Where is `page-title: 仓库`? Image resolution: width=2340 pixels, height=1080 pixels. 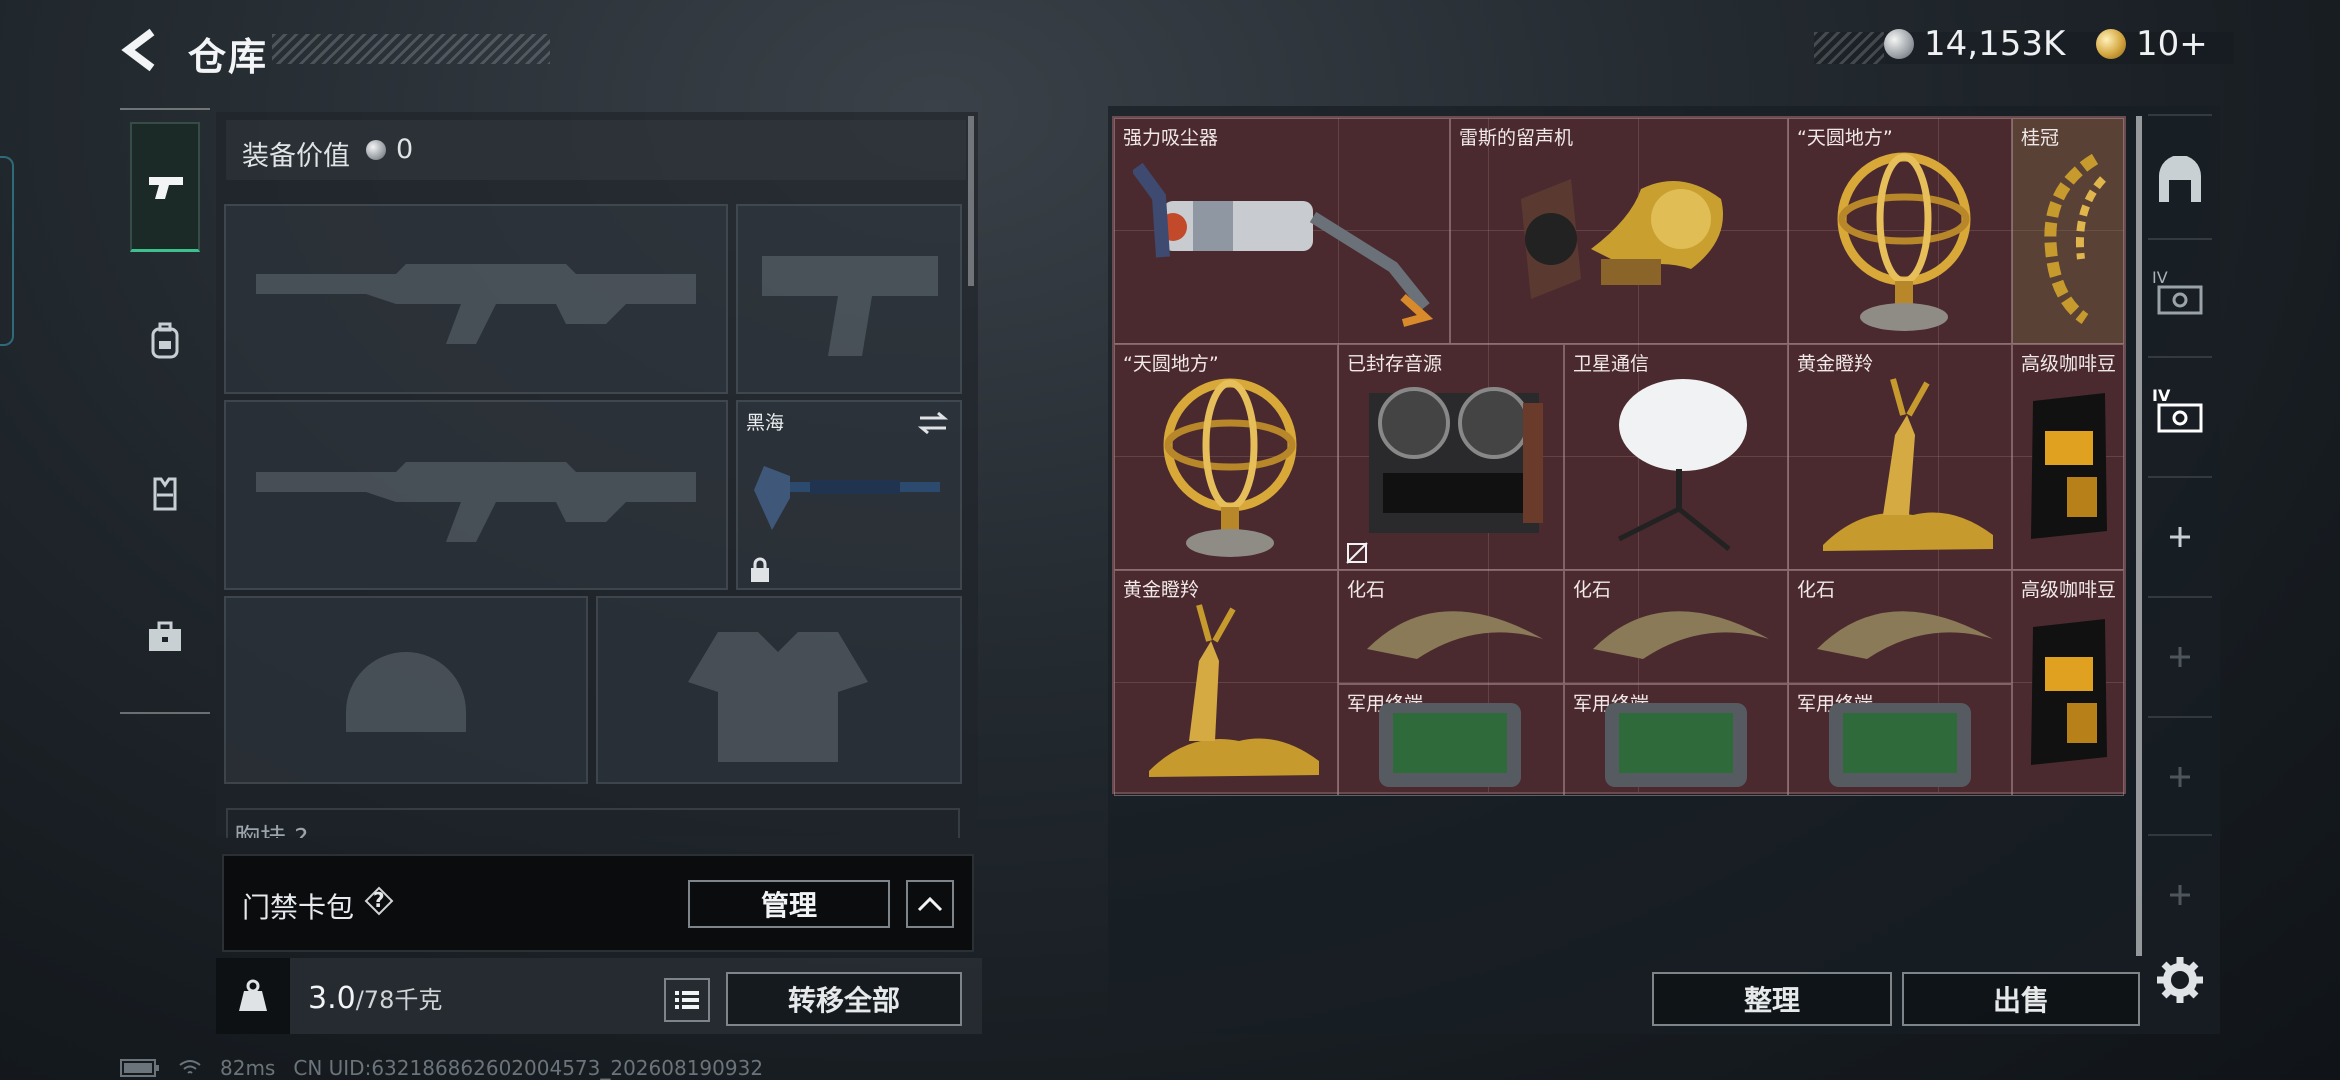 page-title: 仓库 is located at coordinates (228, 57).